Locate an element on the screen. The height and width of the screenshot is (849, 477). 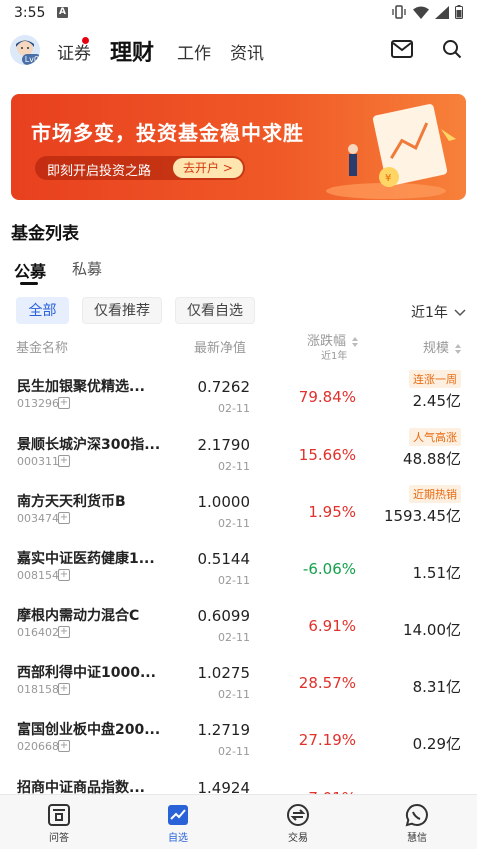
tab-public-funds: 公募 is located at coordinates (30, 270).